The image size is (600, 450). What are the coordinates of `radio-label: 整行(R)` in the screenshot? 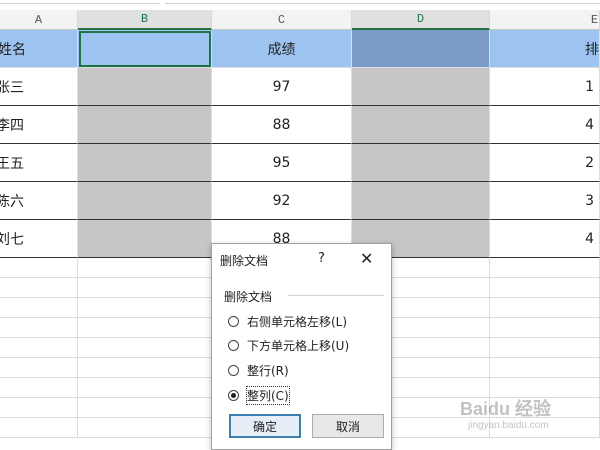 It's located at (268, 371).